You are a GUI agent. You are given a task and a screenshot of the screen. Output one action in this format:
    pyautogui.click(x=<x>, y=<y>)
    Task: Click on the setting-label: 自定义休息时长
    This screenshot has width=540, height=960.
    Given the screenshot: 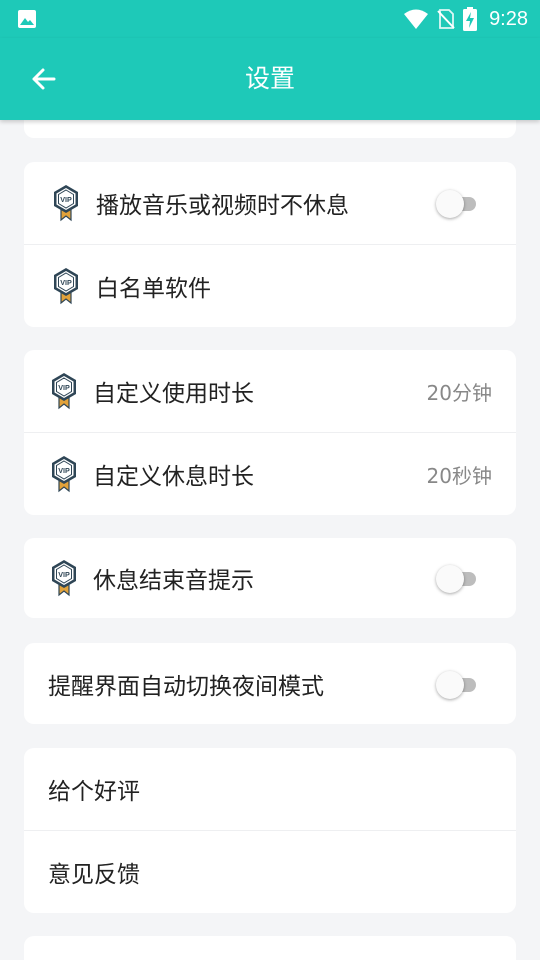 What is the action you would take?
    pyautogui.click(x=173, y=477)
    